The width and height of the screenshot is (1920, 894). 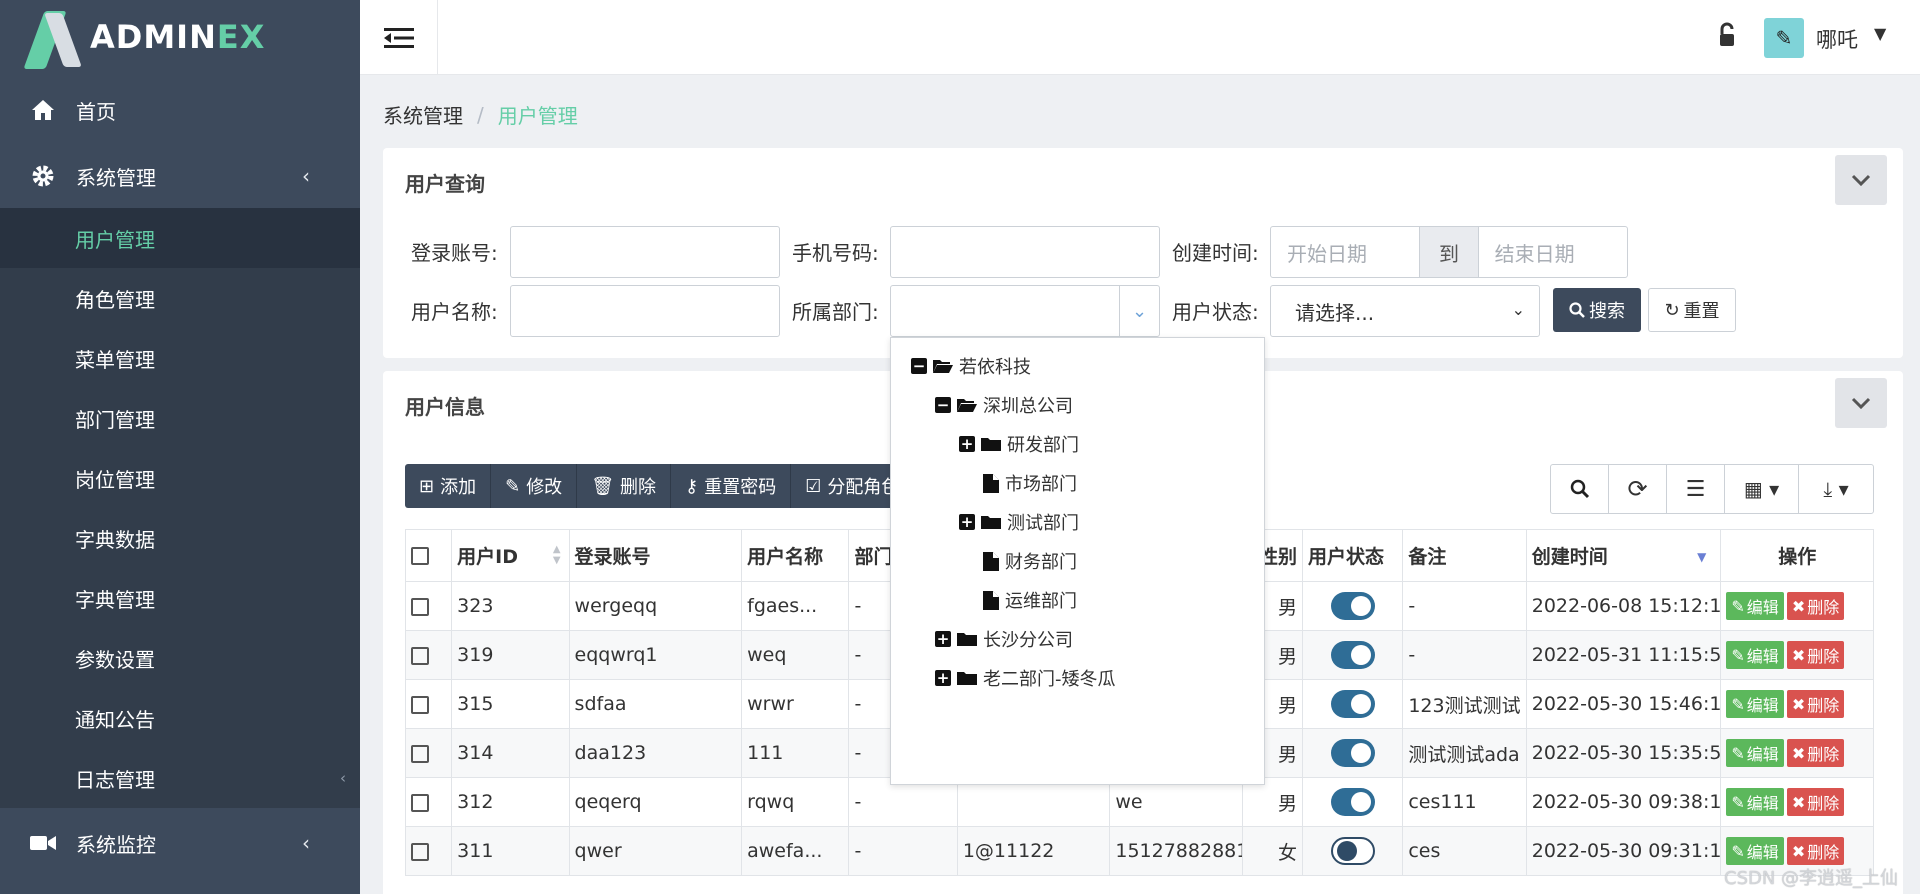 I want to click on phone-input, so click(x=1025, y=252).